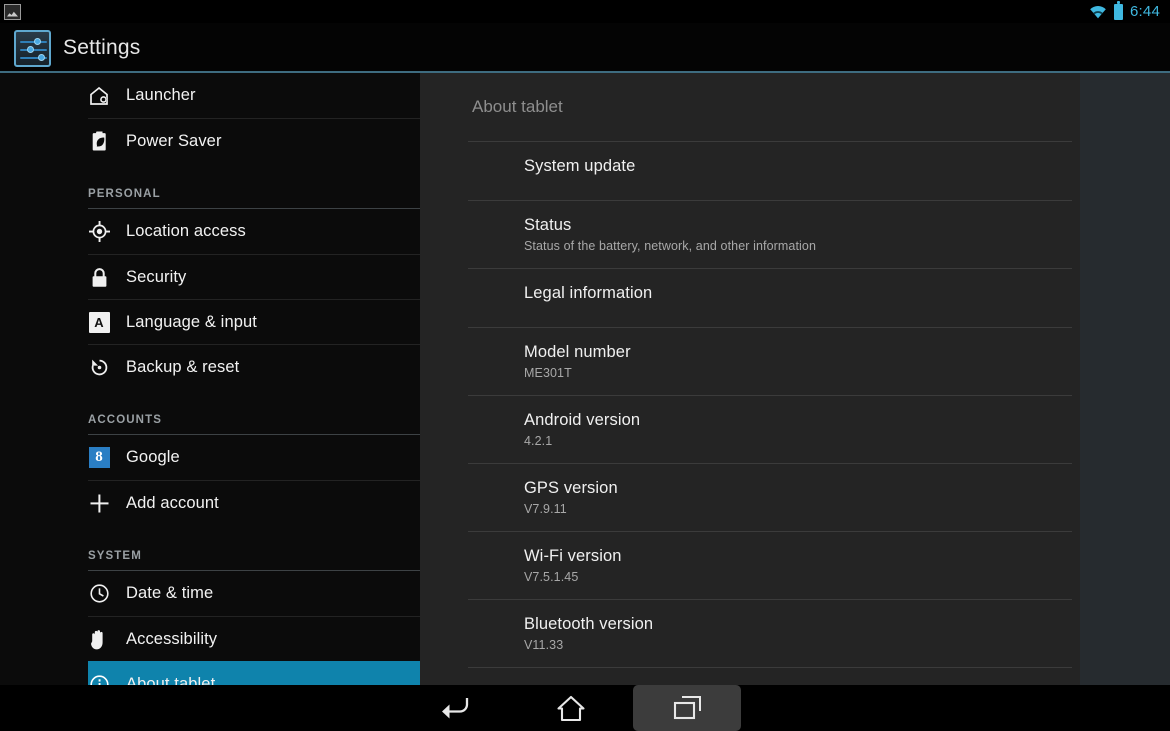 Image resolution: width=1170 pixels, height=731 pixels. I want to click on pref-title: Android version, so click(582, 420).